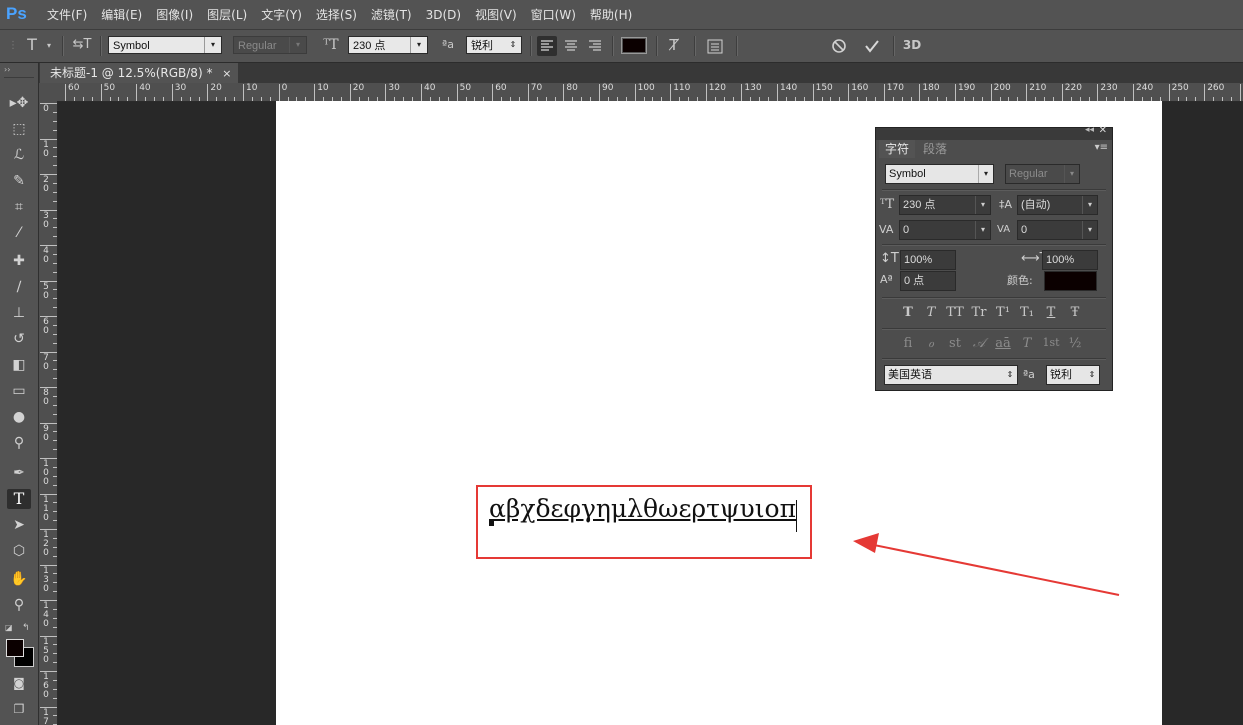 The image size is (1243, 725). Describe the element at coordinates (931, 312) in the screenshot. I see `faux-italic-button: T` at that location.